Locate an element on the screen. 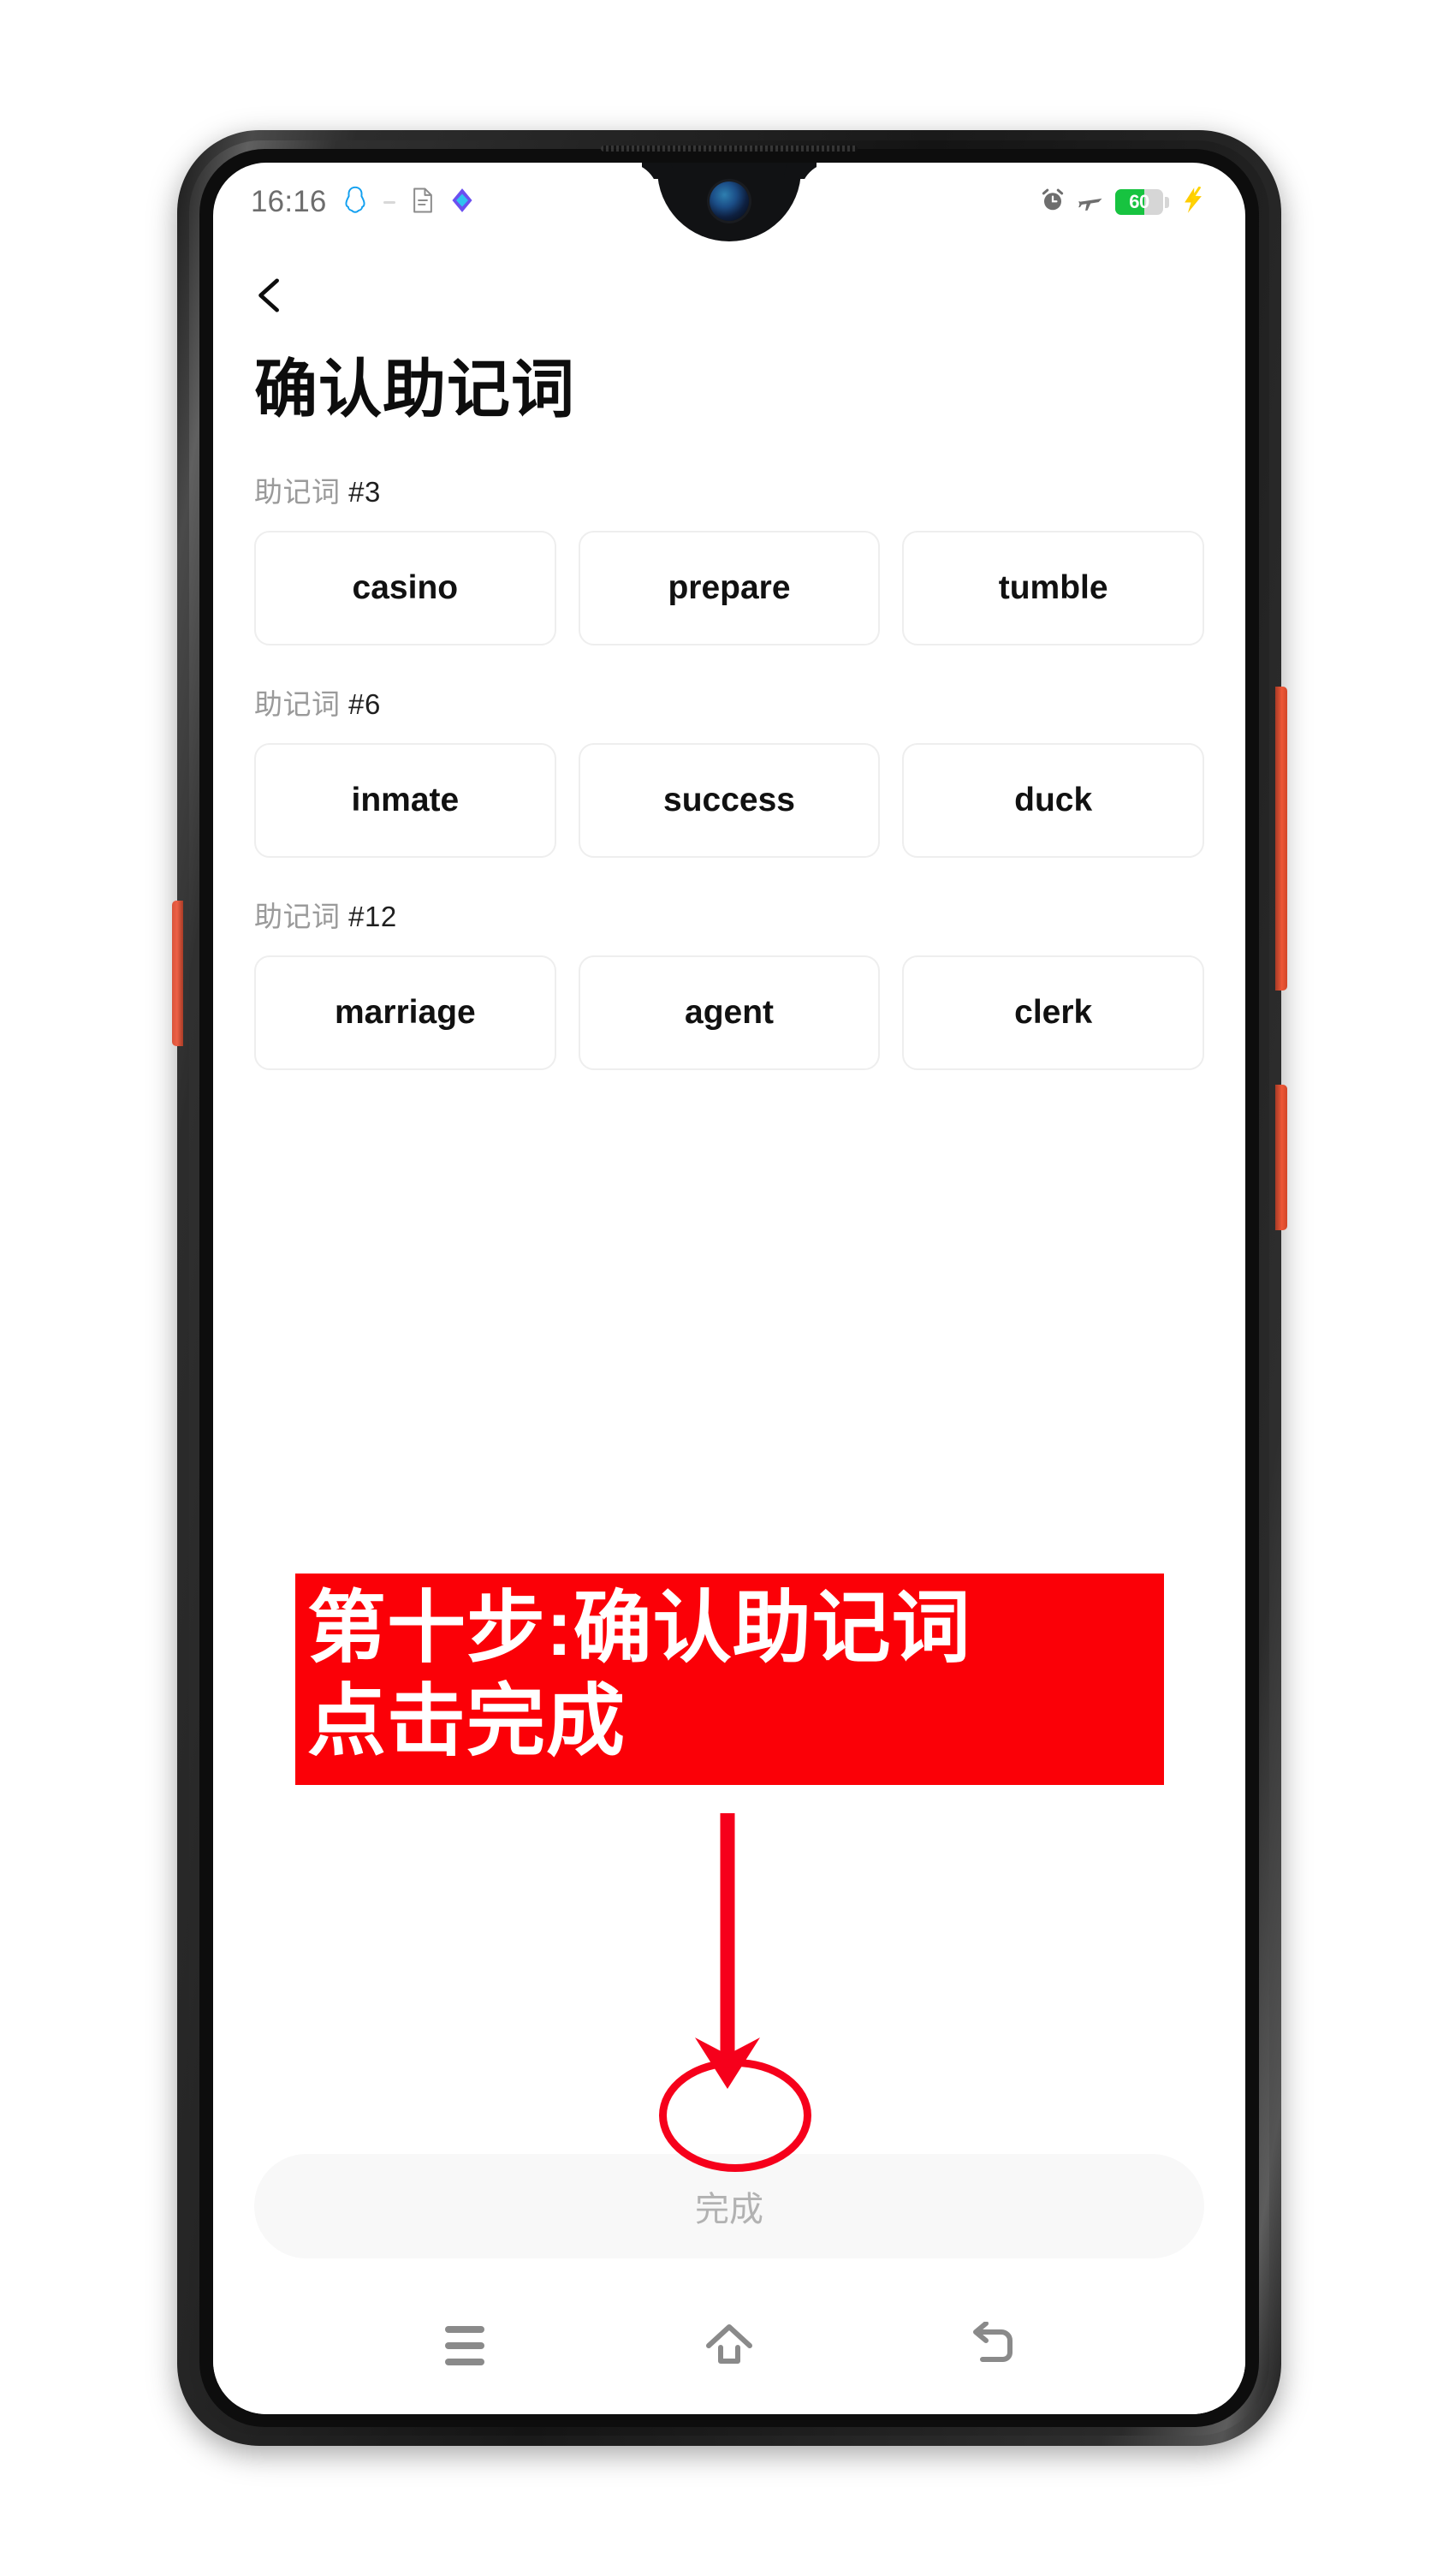 Image resolution: width=1449 pixels, height=2576 pixels. home-button is located at coordinates (729, 2346).